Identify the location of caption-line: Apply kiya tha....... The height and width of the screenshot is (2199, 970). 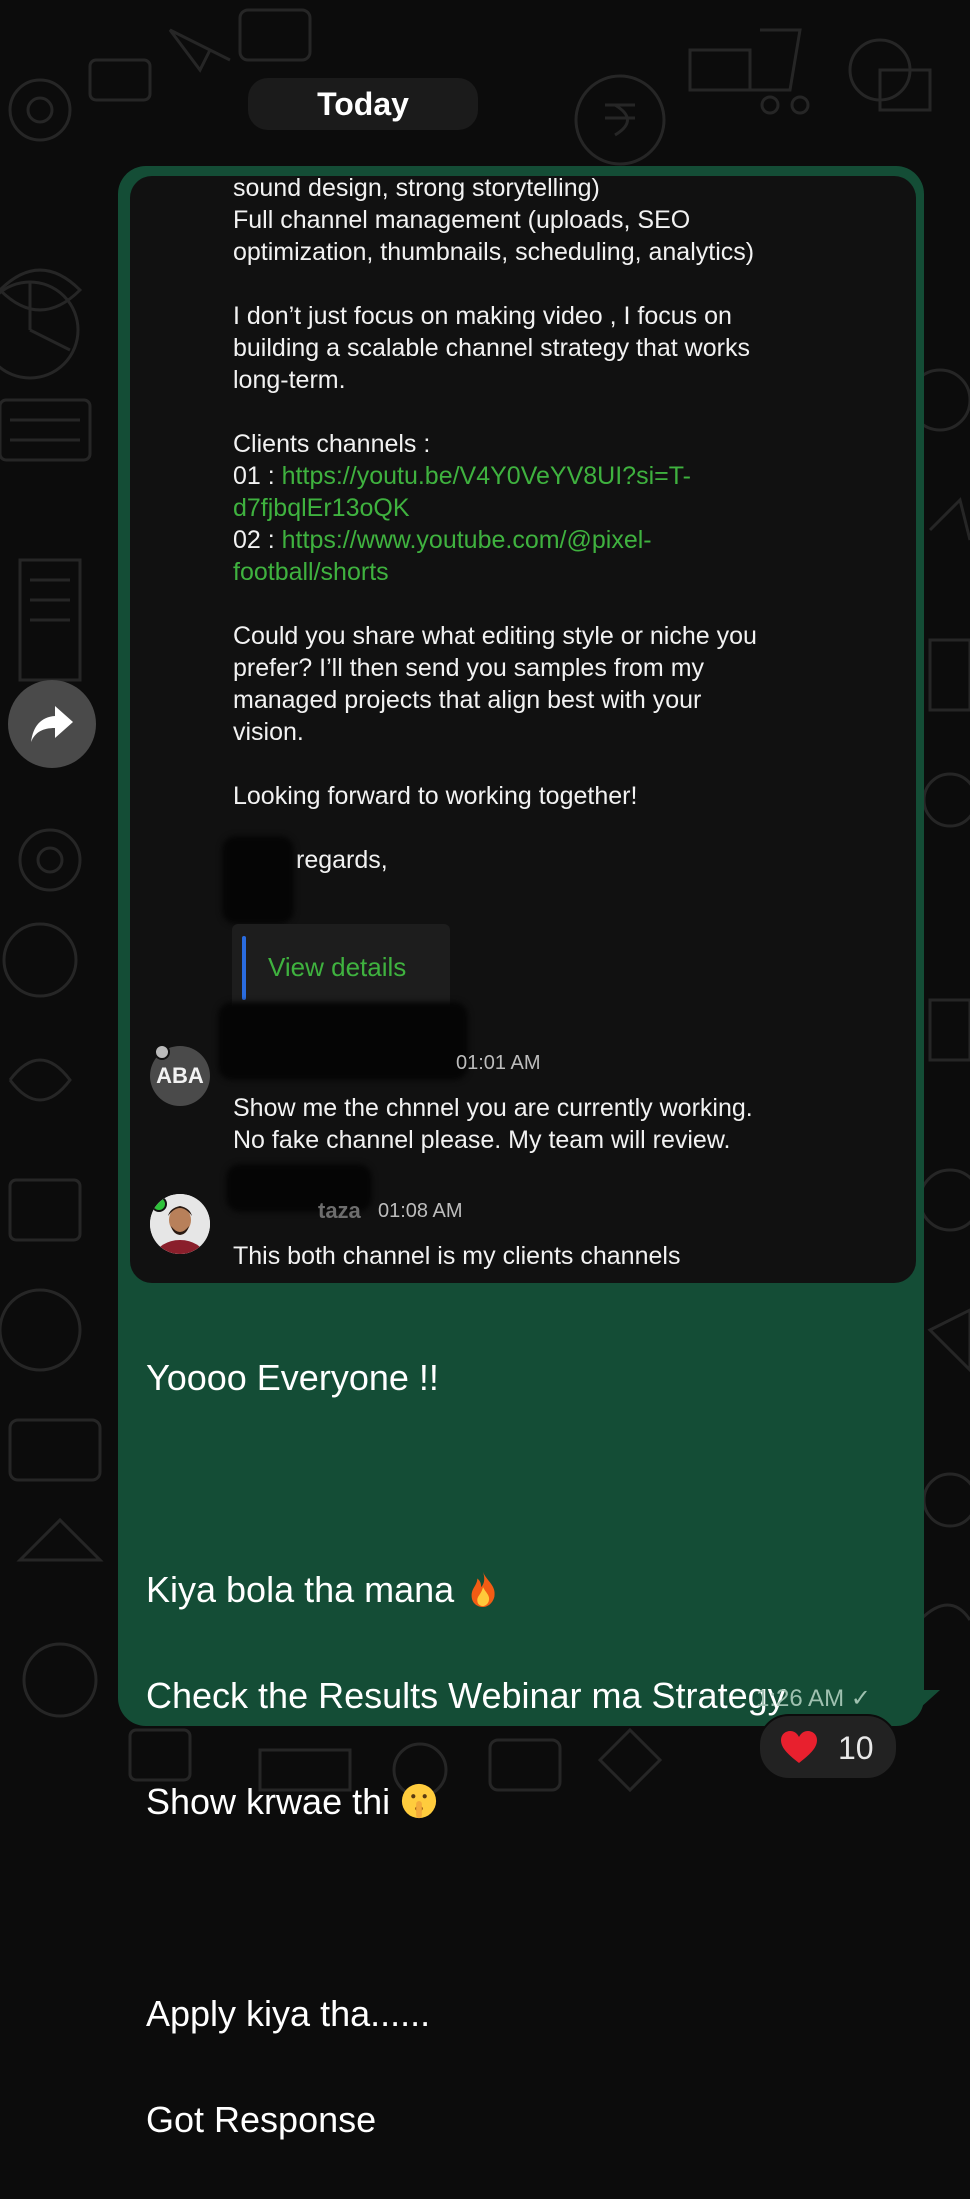
(288, 2013).